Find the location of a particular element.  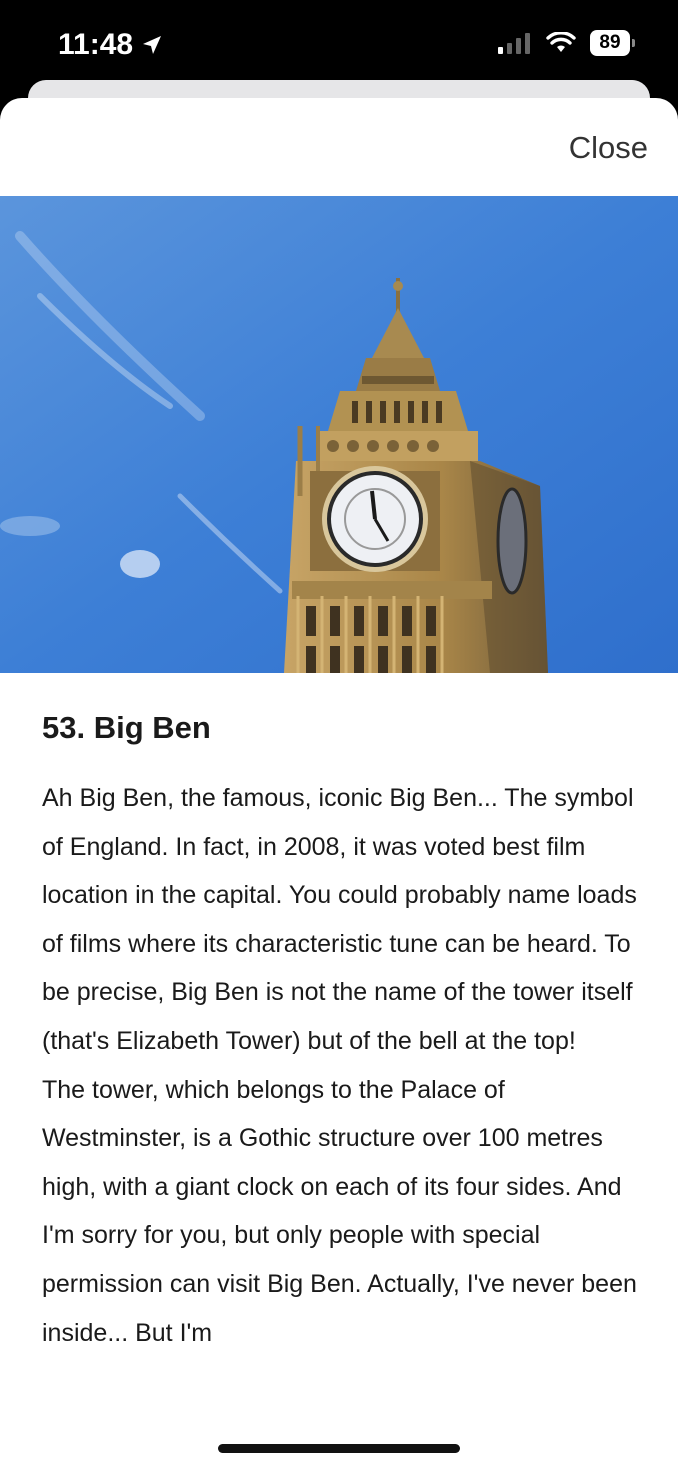

status-time: 11:48 is located at coordinates (96, 44).